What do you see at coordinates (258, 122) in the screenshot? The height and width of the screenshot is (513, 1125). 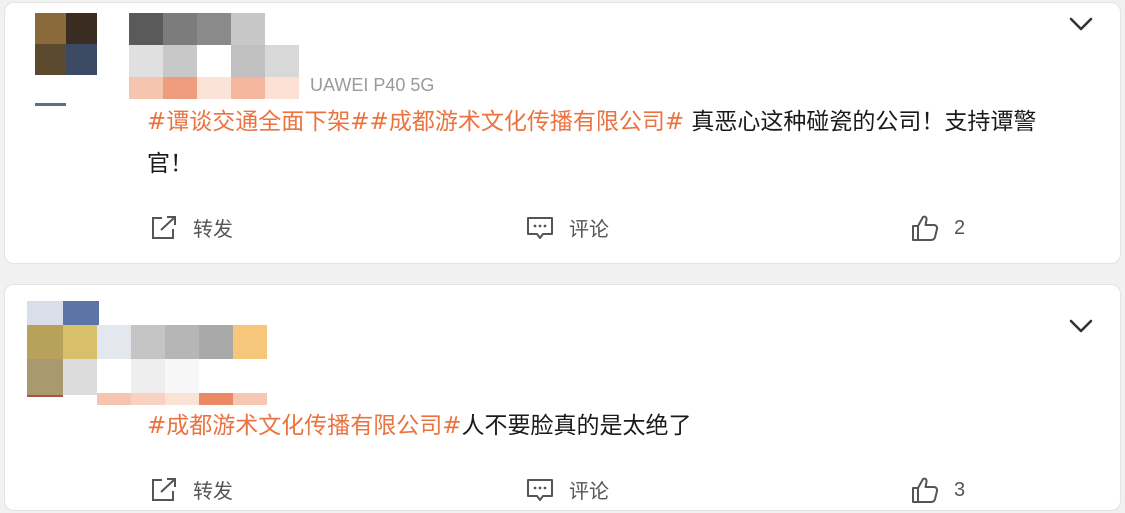 I see `hashtag-link: #谭谈交通全面下架#` at bounding box center [258, 122].